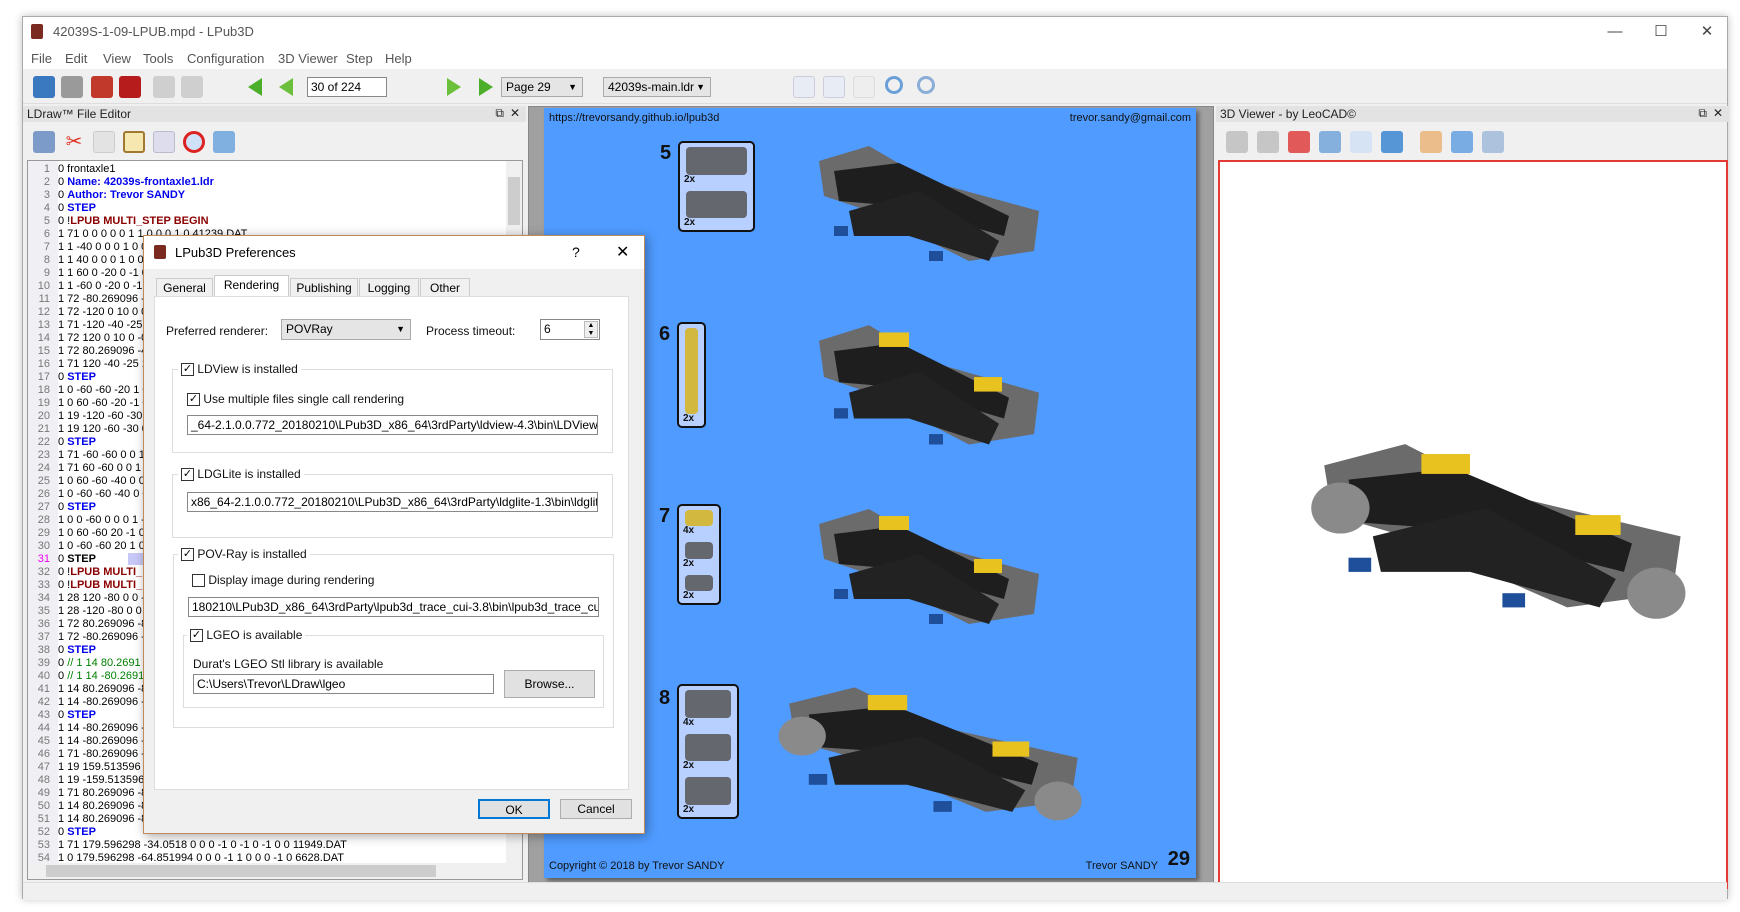  What do you see at coordinates (193, 400) in the screenshot?
I see `multi-file-checkbox: ✓` at bounding box center [193, 400].